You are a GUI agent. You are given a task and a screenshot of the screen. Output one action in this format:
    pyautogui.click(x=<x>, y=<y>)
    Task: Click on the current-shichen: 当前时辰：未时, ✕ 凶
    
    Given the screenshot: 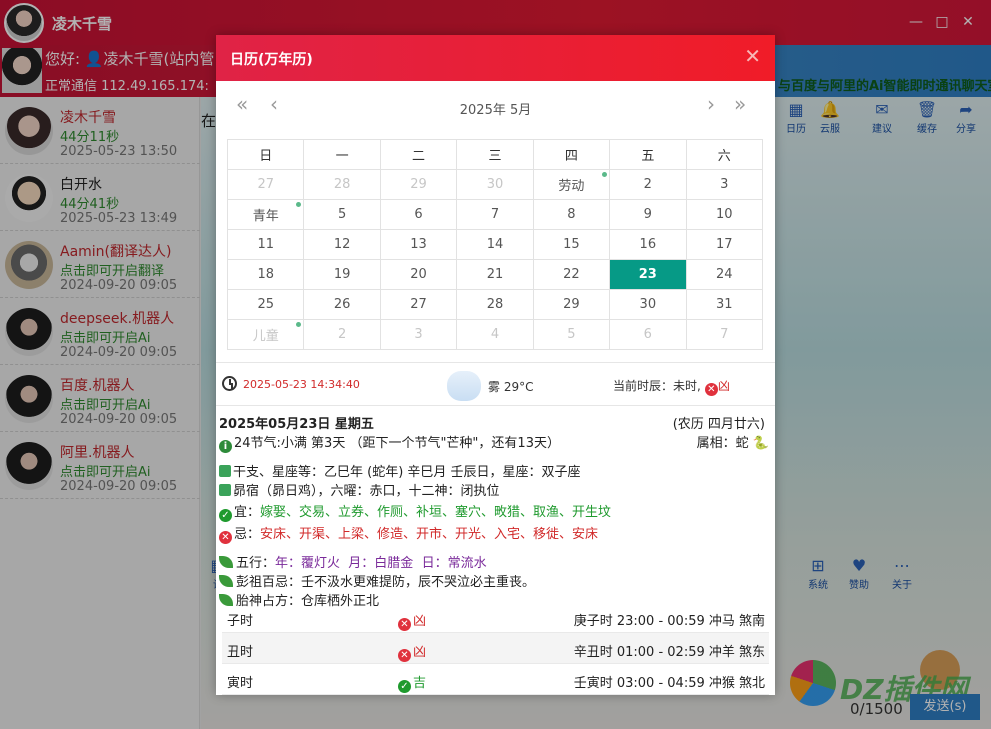 What is the action you would take?
    pyautogui.click(x=671, y=387)
    